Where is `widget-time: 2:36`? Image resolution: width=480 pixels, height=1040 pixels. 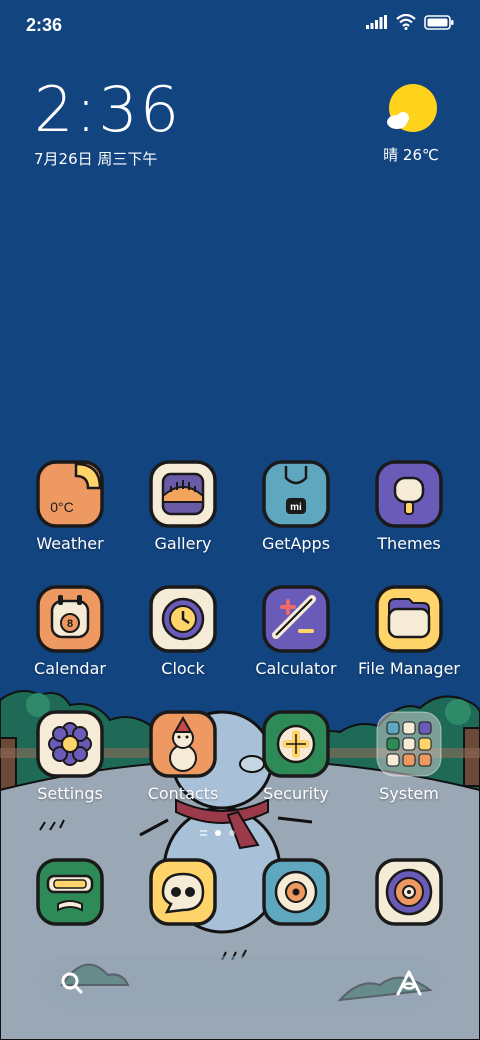 widget-time: 2:36 is located at coordinates (108, 109).